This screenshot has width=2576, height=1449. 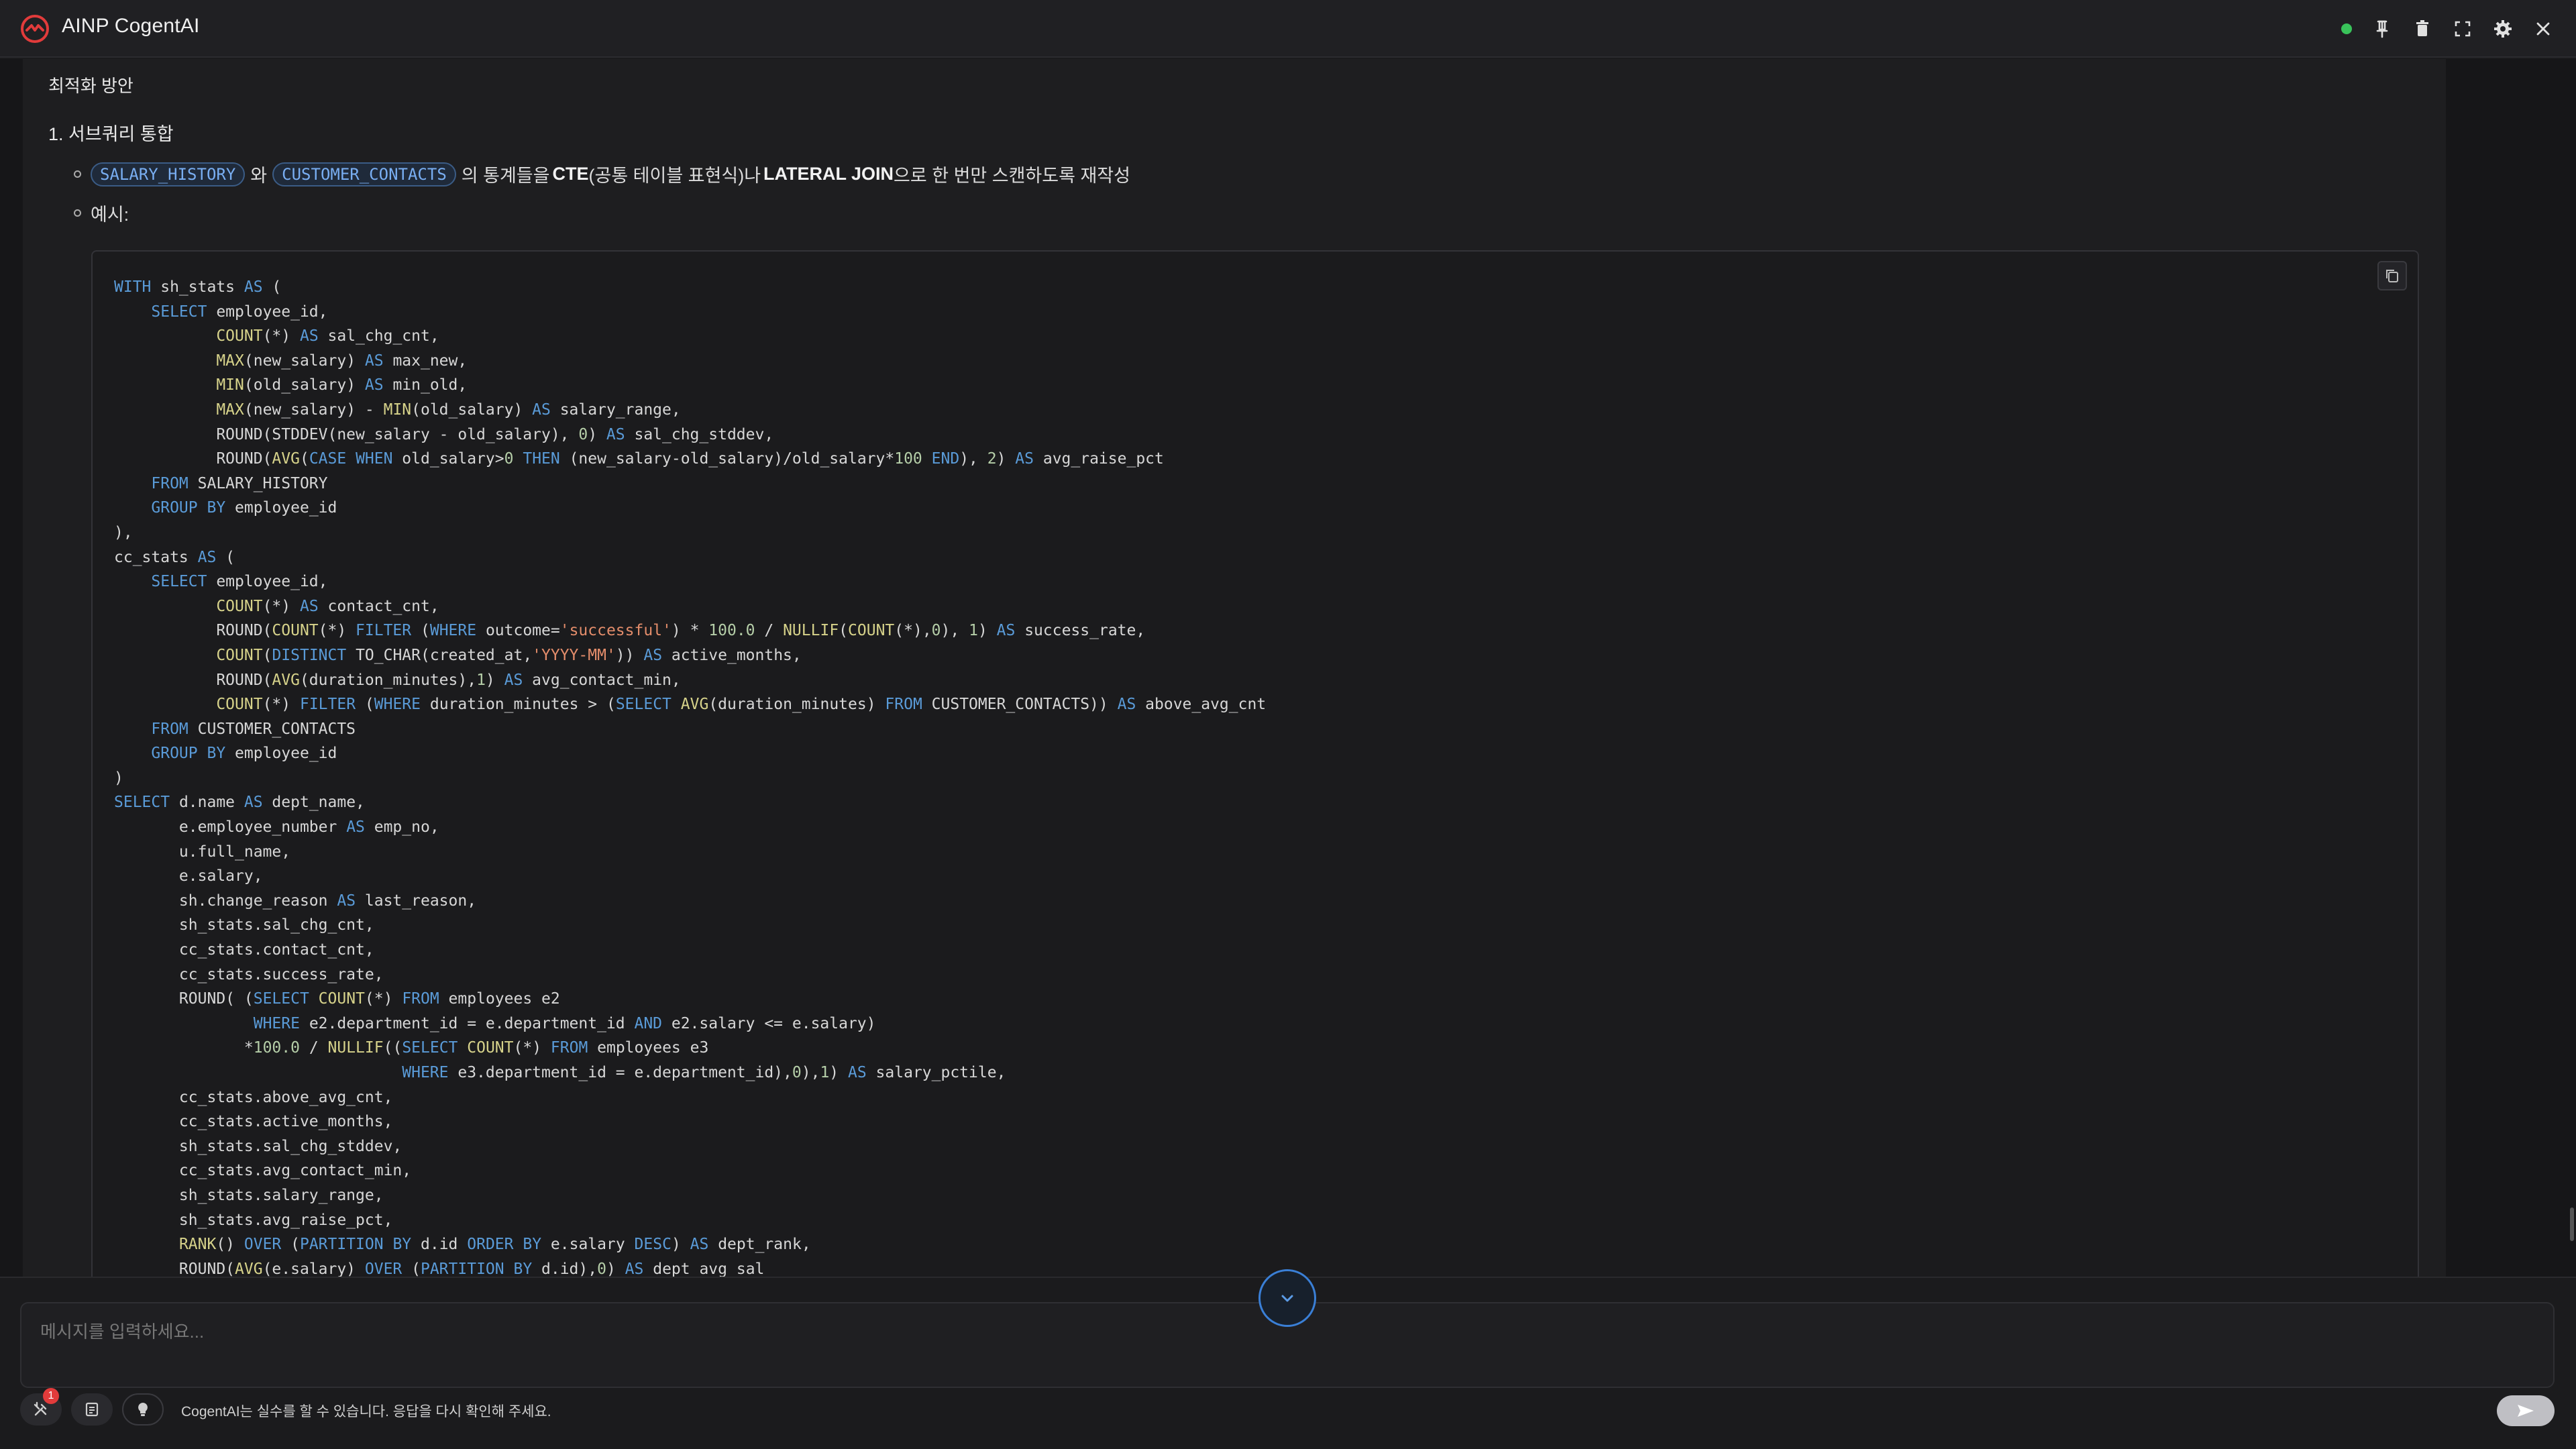 What do you see at coordinates (101, 213) in the screenshot?
I see `list-item: 예시:` at bounding box center [101, 213].